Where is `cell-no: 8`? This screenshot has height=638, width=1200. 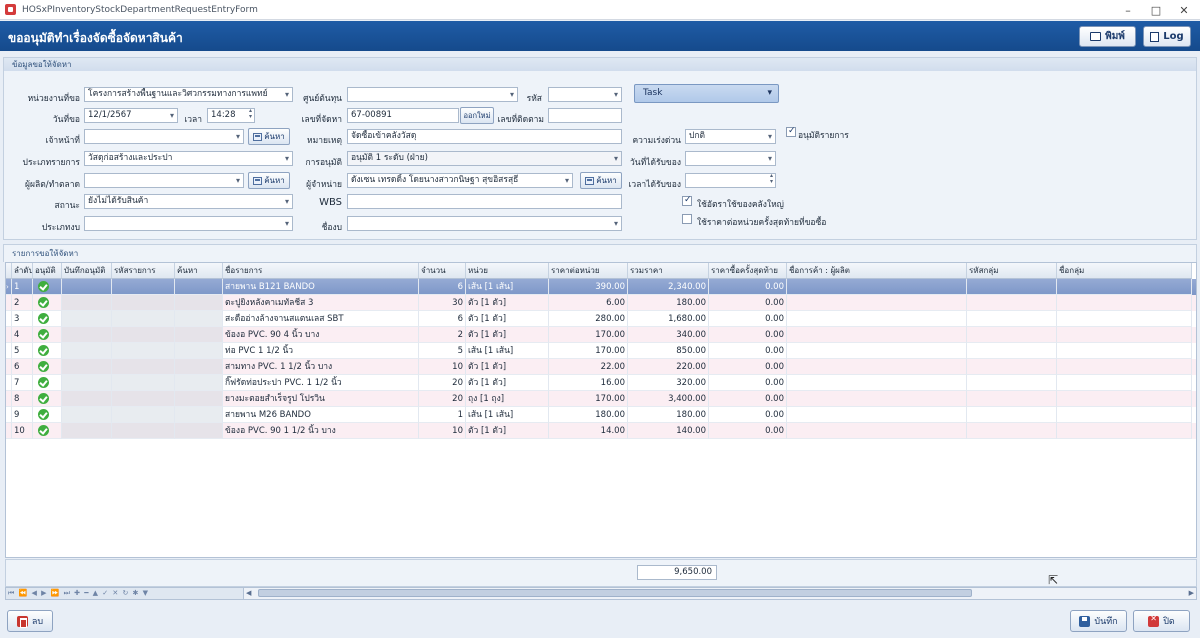
cell-no: 8 is located at coordinates (22, 399).